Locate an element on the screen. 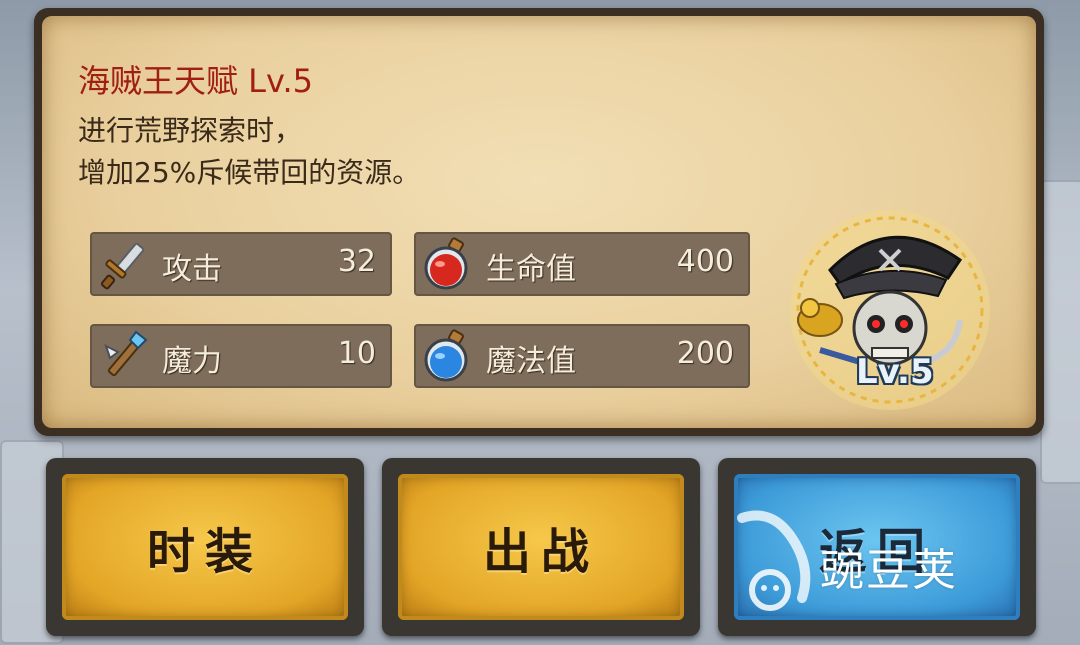 The image size is (1080, 645). stat-magic: 魔力 10 is located at coordinates (241, 356).